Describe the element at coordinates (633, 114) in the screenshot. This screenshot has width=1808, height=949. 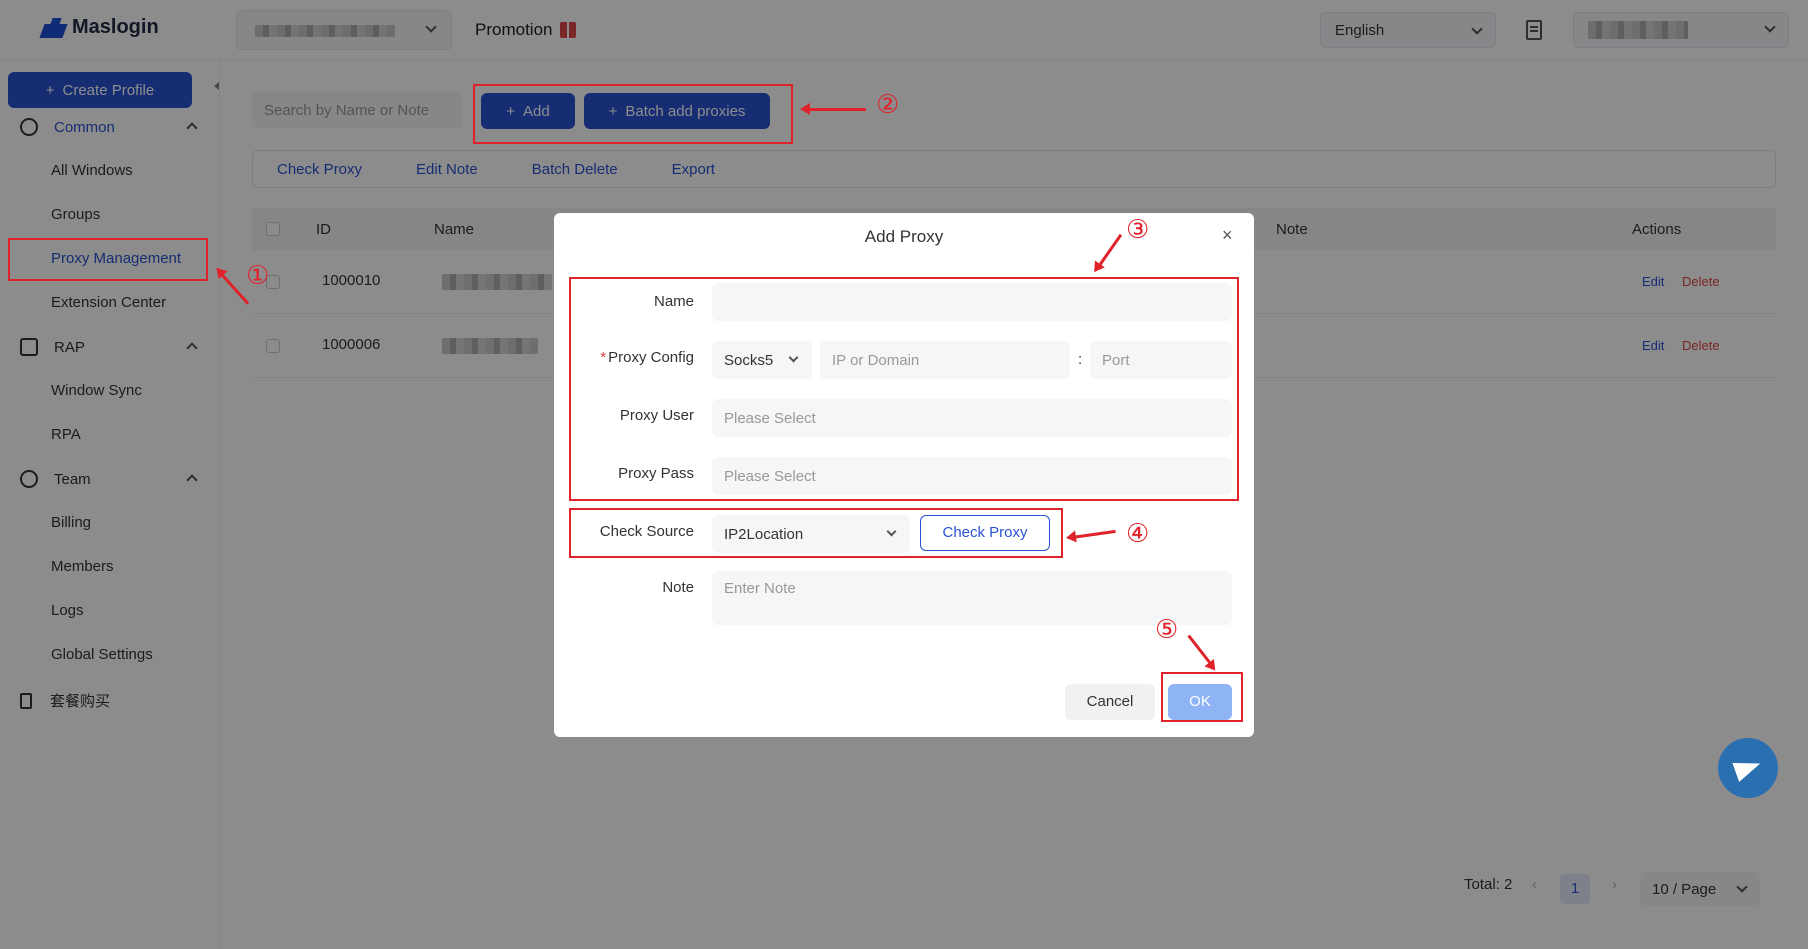
I see `annotation-box-add-buttons` at that location.